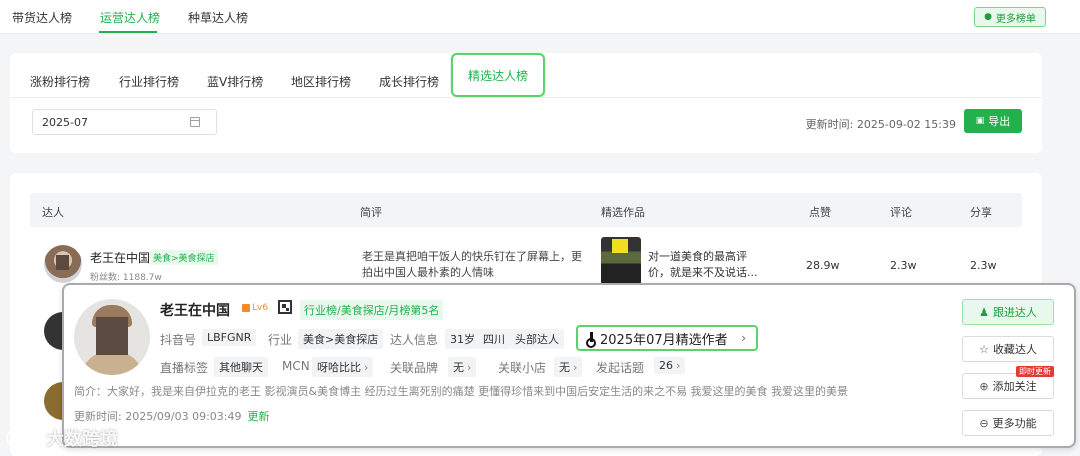 This screenshot has height=456, width=1080. What do you see at coordinates (409, 81) in the screenshot?
I see `subtab-growth: 成长排行榜` at bounding box center [409, 81].